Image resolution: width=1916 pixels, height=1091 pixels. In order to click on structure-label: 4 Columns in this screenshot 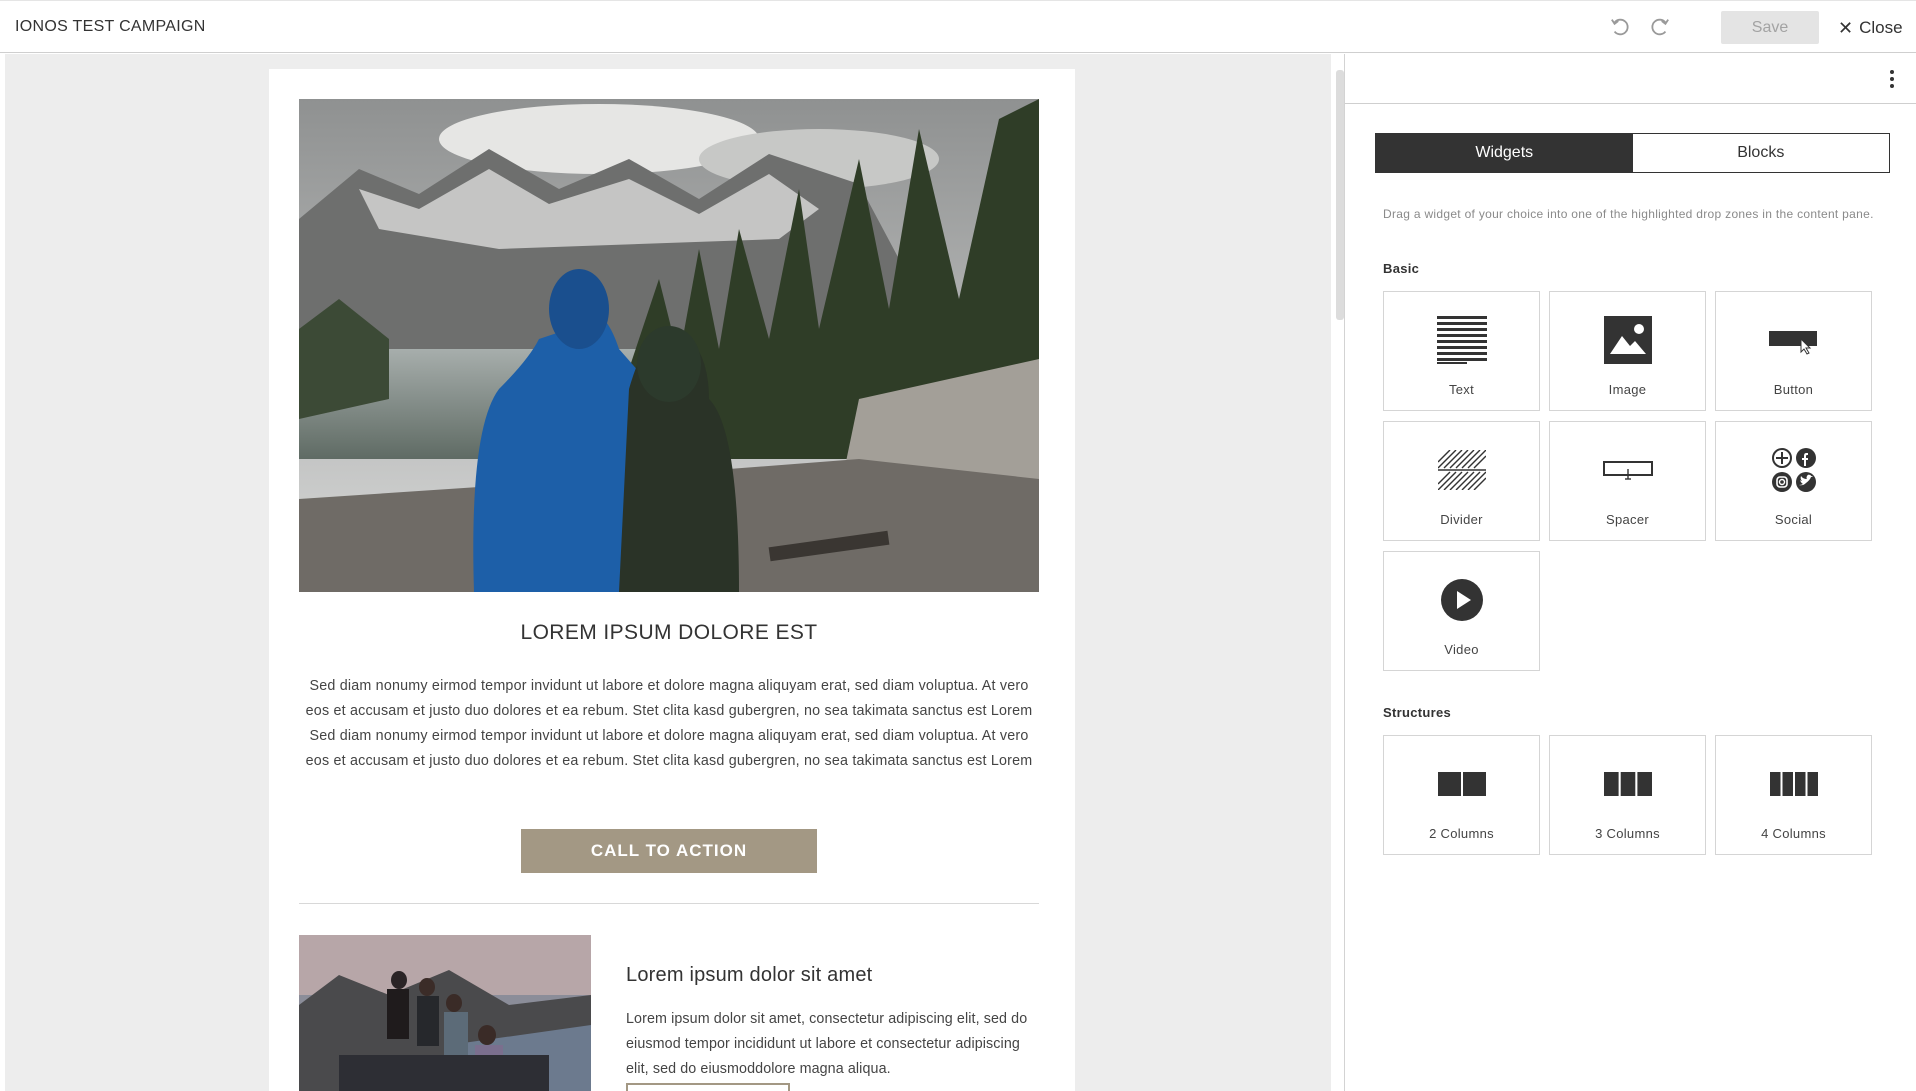, I will do `click(1793, 833)`.